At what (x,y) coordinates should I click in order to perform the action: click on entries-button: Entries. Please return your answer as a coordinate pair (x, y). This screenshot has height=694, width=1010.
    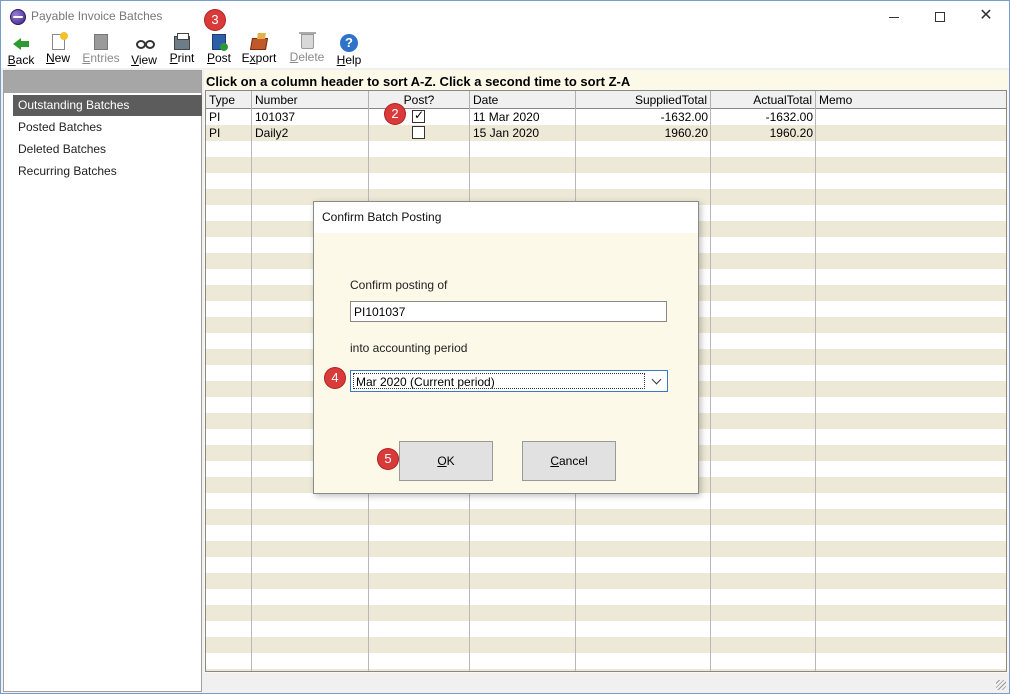
    Looking at the image, I should click on (101, 50).